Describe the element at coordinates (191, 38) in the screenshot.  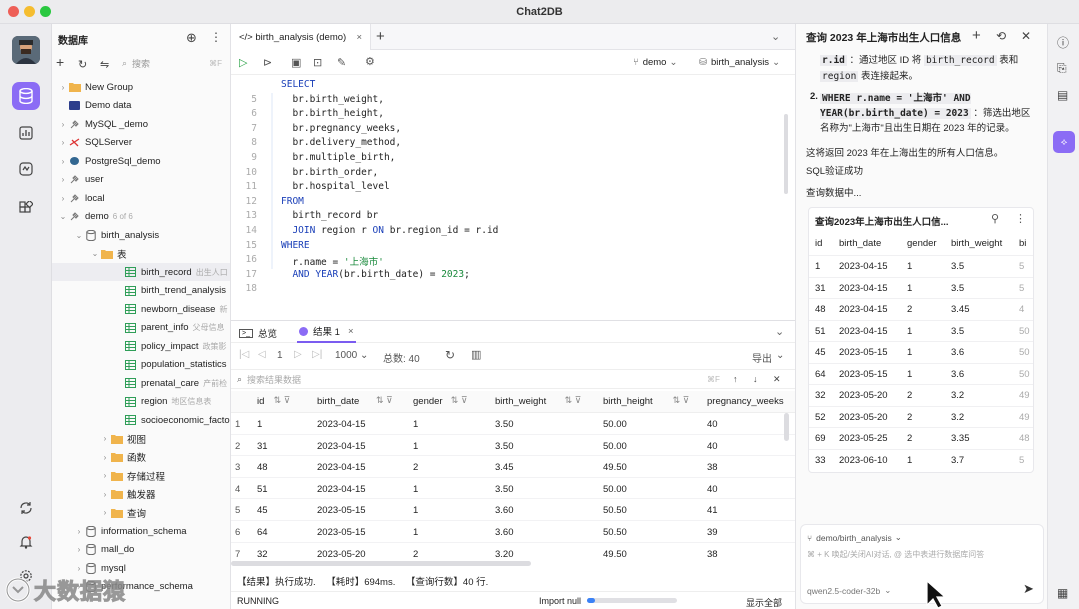
I see `target-icon: ⊕` at that location.